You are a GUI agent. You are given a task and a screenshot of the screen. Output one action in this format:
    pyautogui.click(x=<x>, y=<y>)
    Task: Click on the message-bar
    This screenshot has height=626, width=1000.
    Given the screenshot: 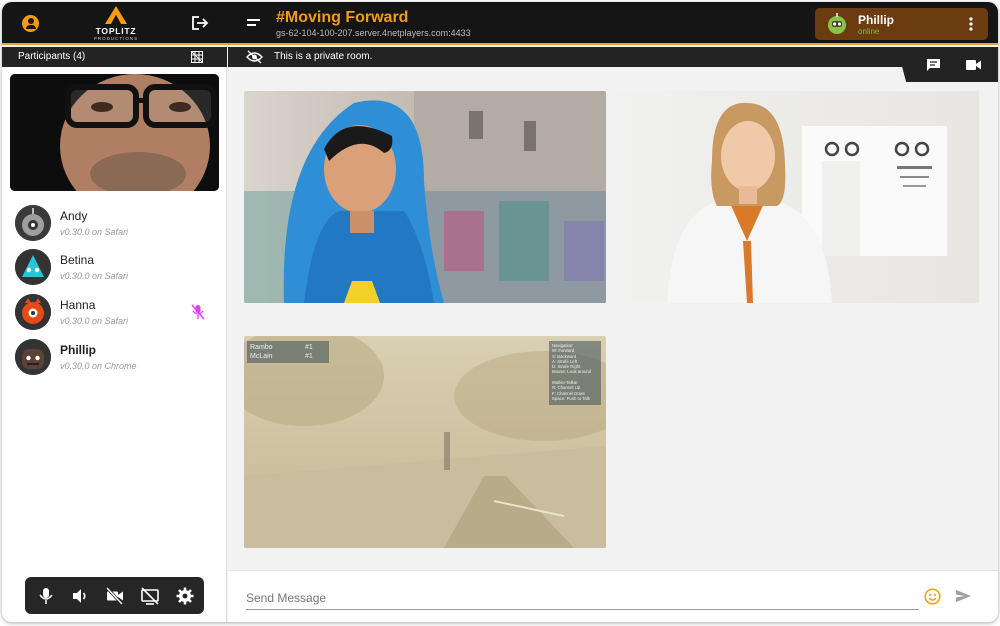 What is the action you would take?
    pyautogui.click(x=613, y=596)
    